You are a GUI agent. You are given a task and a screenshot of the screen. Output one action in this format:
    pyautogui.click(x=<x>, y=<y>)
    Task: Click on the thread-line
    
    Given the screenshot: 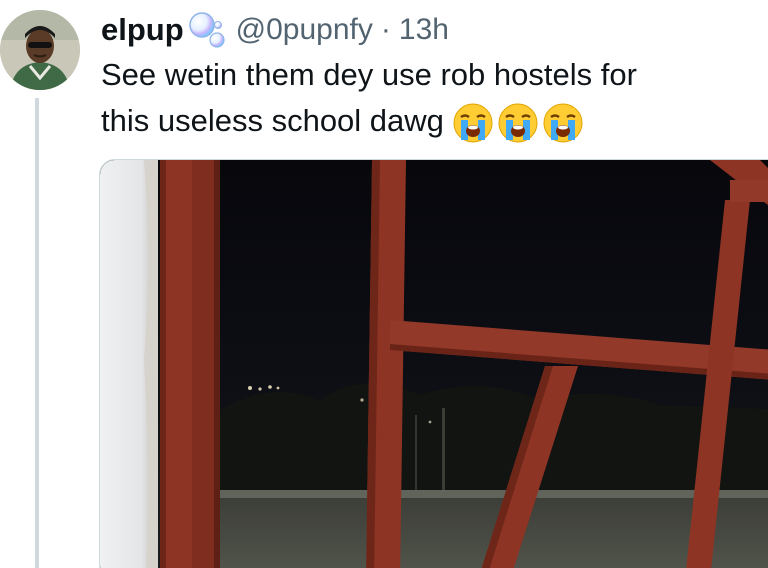 What is the action you would take?
    pyautogui.click(x=37, y=333)
    